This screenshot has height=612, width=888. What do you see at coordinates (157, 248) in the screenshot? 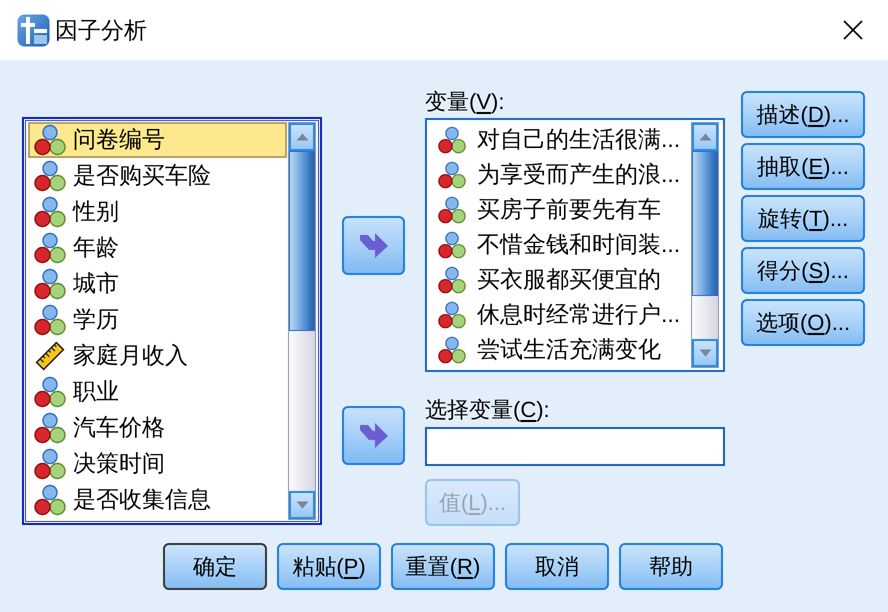
I see `variable-item: 年龄` at bounding box center [157, 248].